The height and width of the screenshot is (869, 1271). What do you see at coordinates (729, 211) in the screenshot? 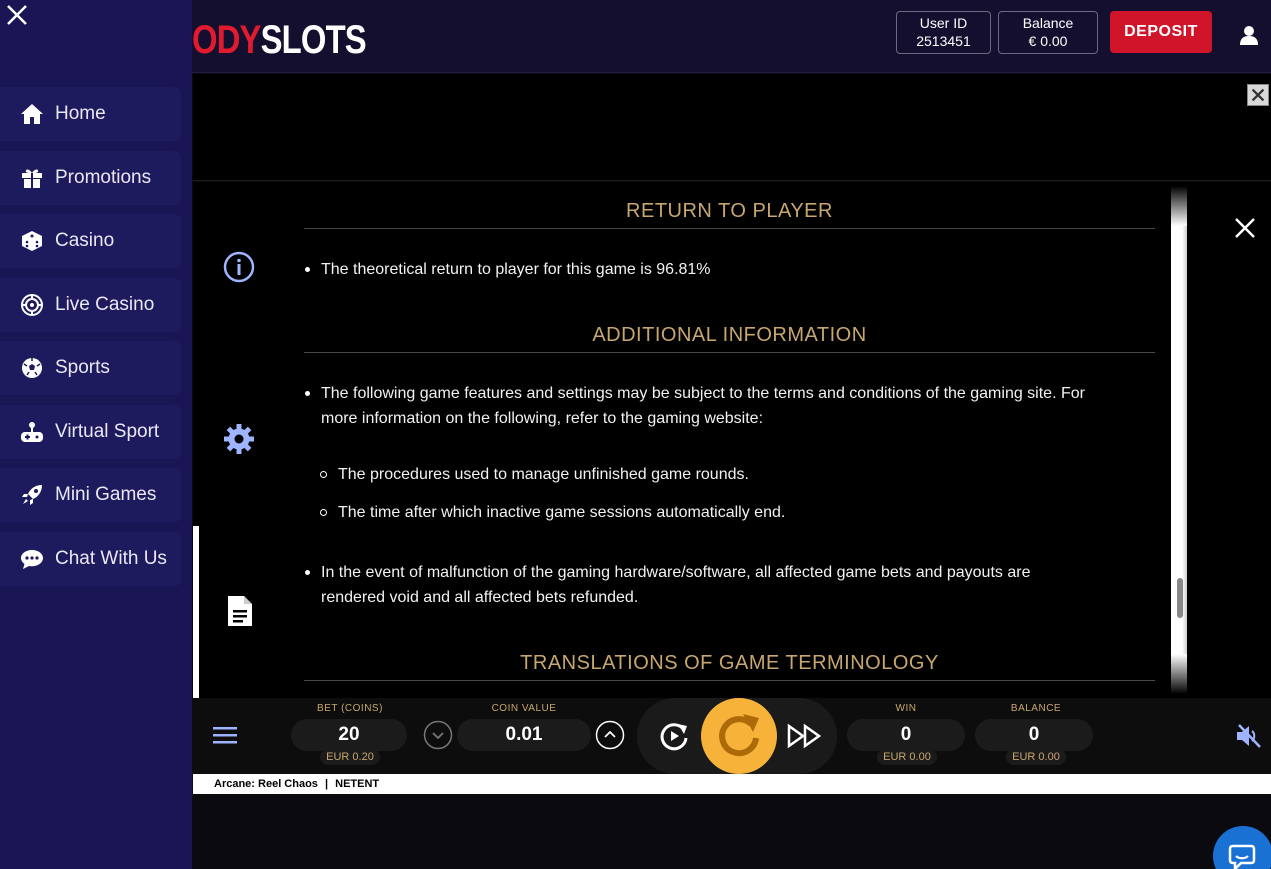
I see `section-title-rtp: RETURN TO PLAYER` at bounding box center [729, 211].